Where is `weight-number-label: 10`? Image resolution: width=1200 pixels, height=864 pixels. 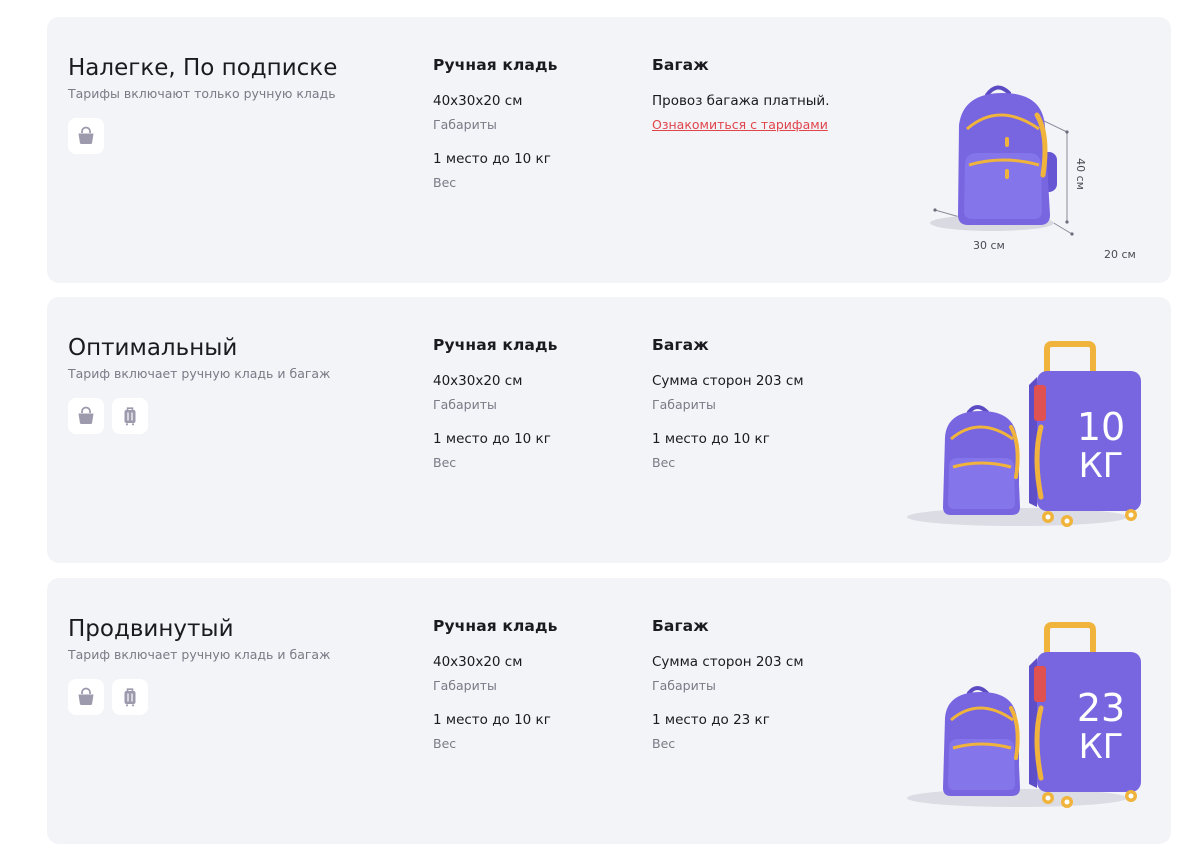
weight-number-label: 10 is located at coordinates (1101, 427).